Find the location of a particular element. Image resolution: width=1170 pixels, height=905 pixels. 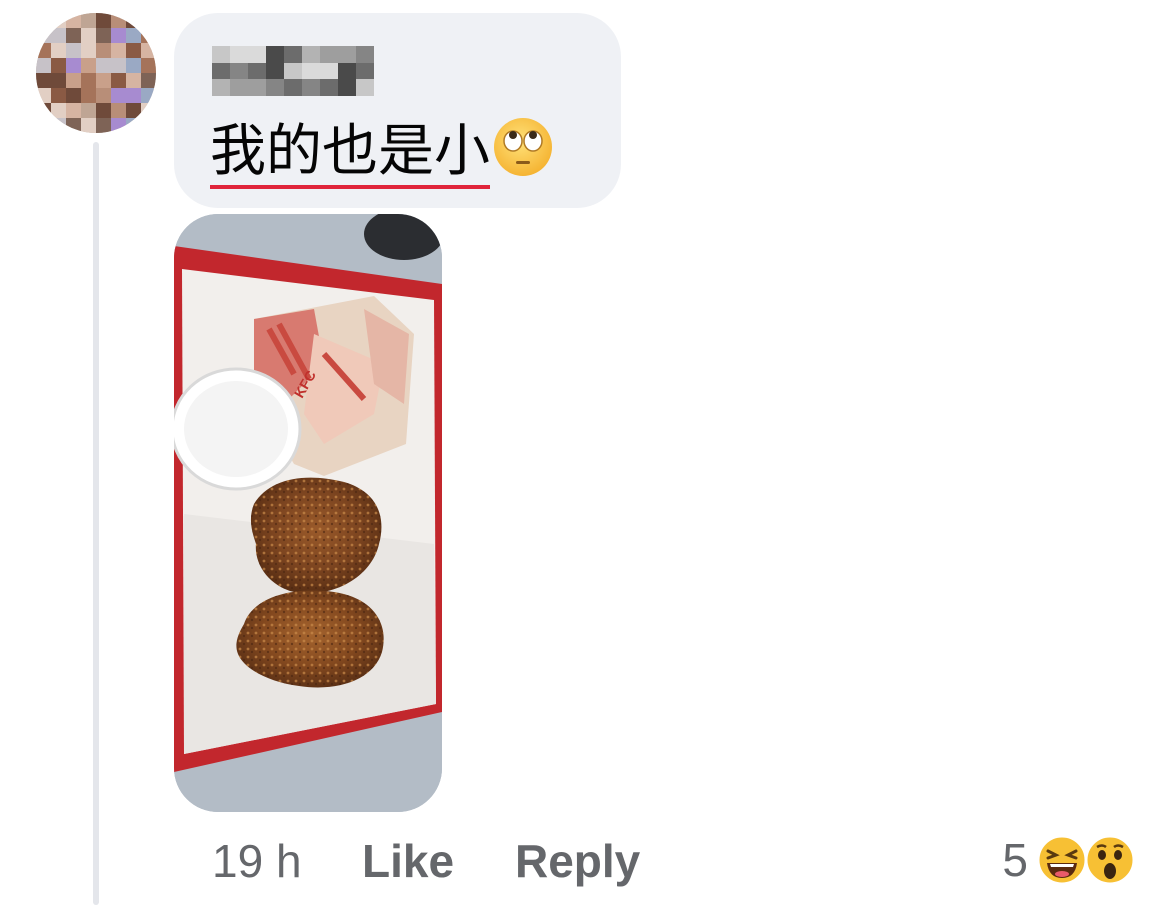

reactions-summary: 5 is located at coordinates (1069, 860).